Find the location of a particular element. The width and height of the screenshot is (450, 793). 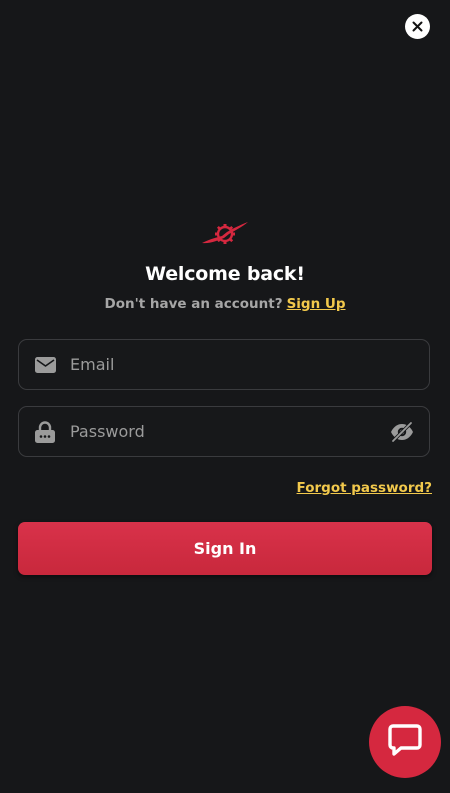

password-input is located at coordinates (228, 431).